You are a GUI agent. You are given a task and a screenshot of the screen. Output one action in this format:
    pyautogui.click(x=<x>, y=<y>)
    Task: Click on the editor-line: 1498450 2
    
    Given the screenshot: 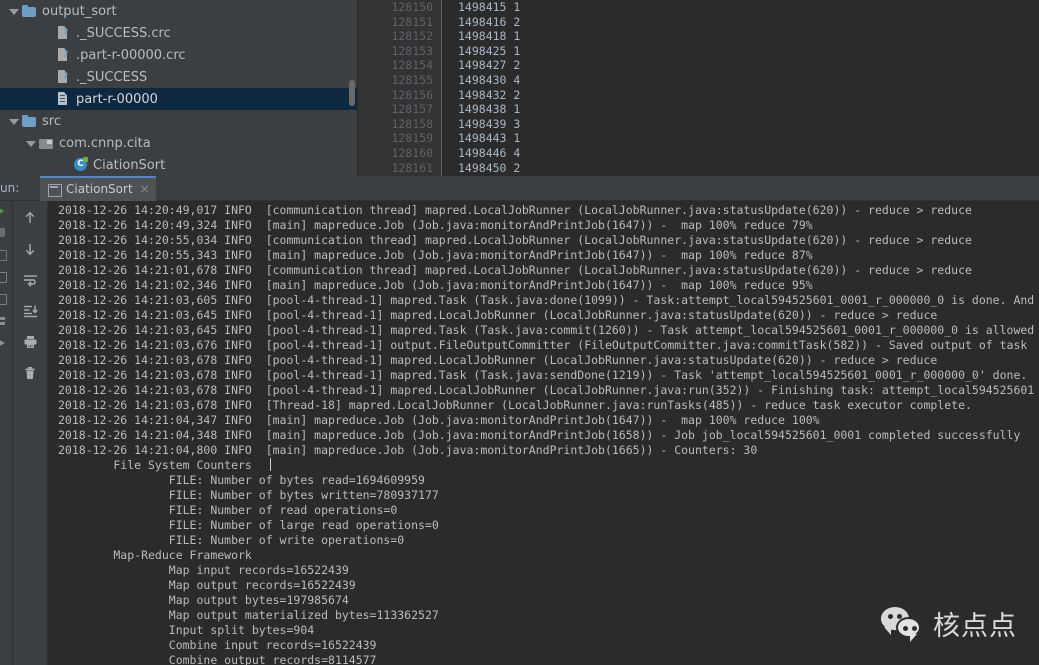 What is the action you would take?
    pyautogui.click(x=741, y=168)
    